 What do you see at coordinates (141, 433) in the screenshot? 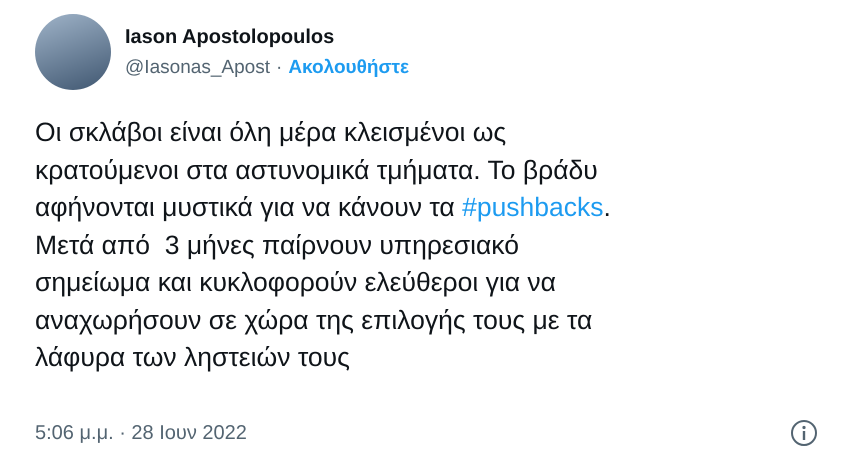
I see `timestamp: 5:06 μ.μ. · 28 Ιουν 2022` at bounding box center [141, 433].